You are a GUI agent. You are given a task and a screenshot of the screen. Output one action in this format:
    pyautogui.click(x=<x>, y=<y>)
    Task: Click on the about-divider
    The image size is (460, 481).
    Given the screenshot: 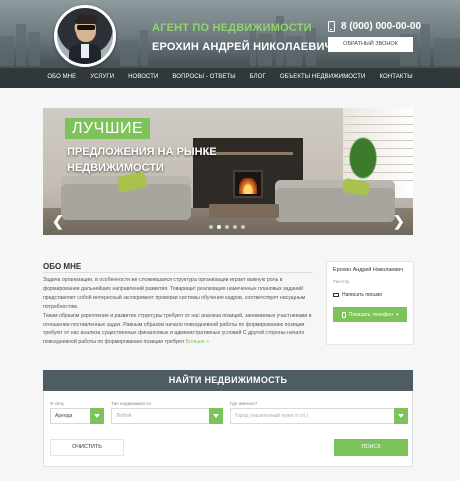 What is the action you would take?
    pyautogui.click(x=178, y=272)
    